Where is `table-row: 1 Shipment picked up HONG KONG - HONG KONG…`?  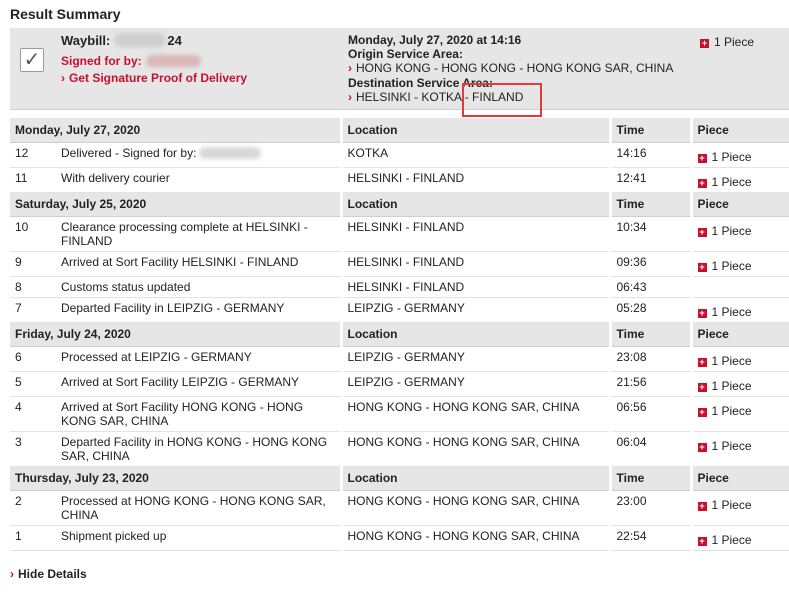 table-row: 1 Shipment picked up HONG KONG - HONG KONG… is located at coordinates (399, 538).